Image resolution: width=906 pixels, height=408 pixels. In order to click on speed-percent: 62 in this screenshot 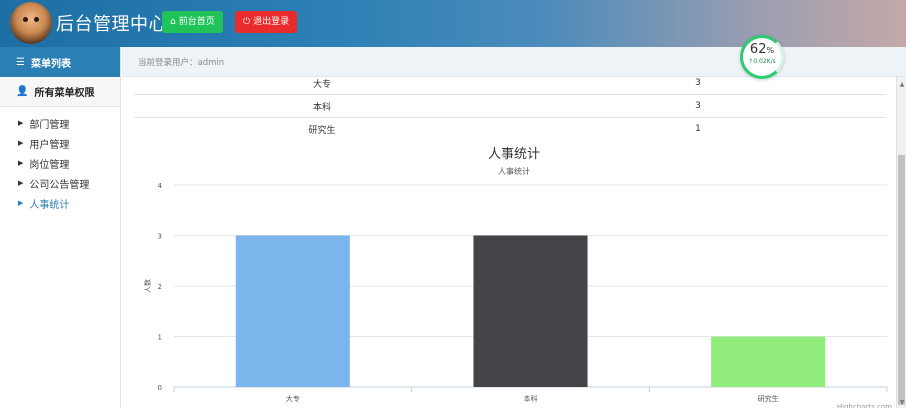, I will do `click(758, 49)`.